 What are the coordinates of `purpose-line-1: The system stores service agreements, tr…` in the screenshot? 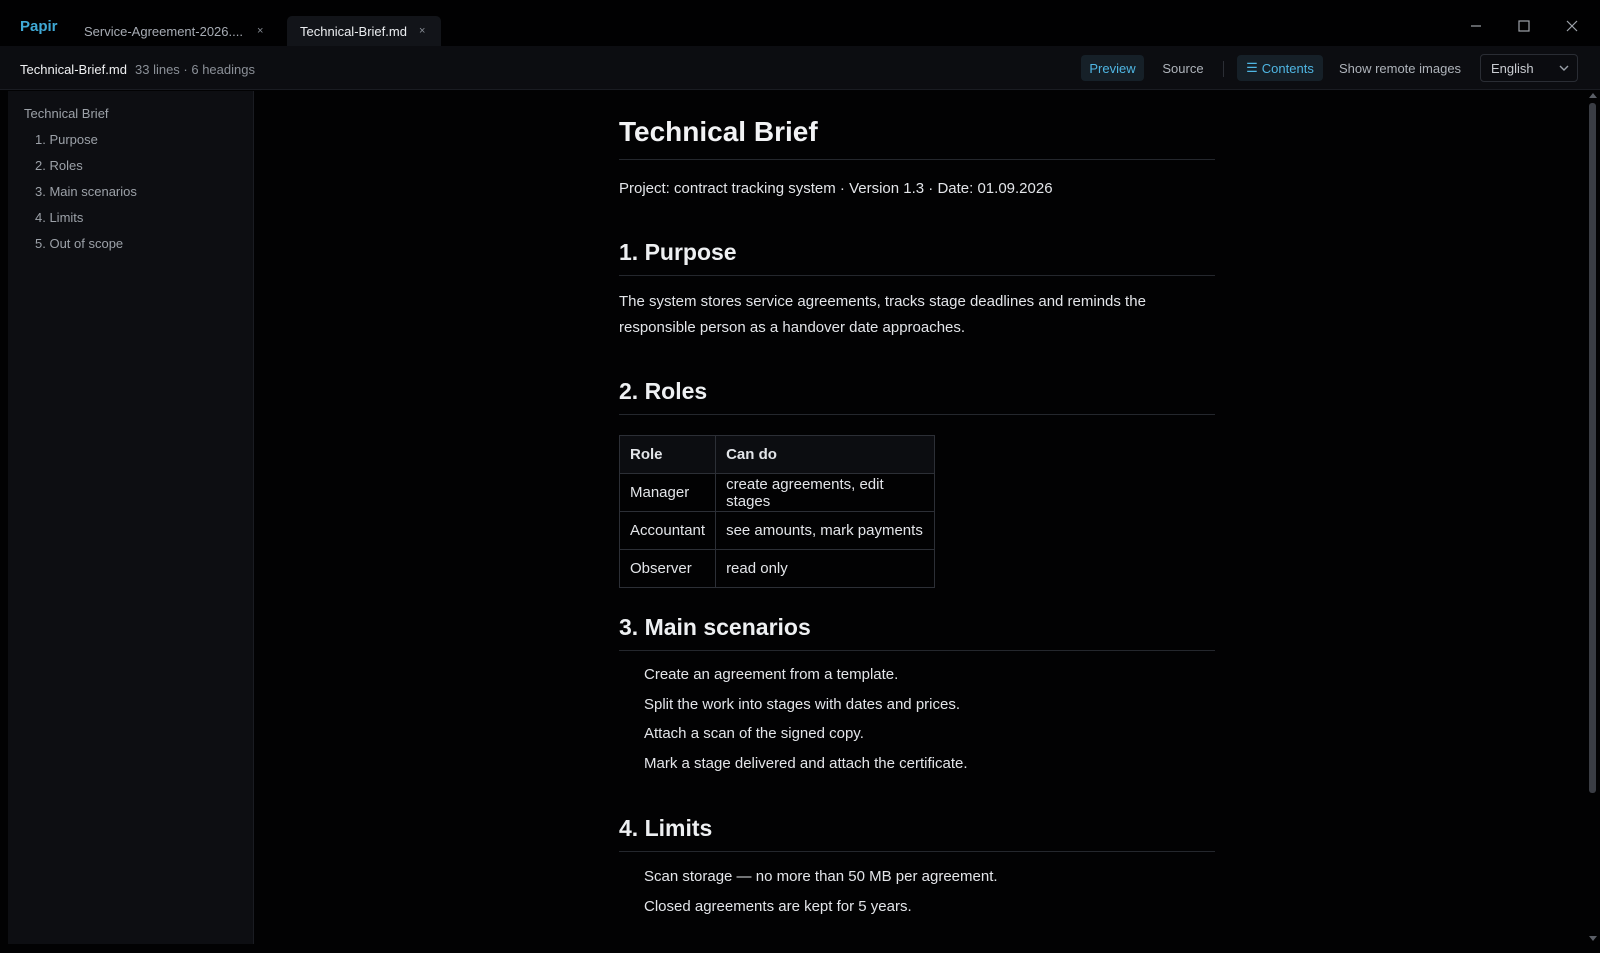 It's located at (882, 301).